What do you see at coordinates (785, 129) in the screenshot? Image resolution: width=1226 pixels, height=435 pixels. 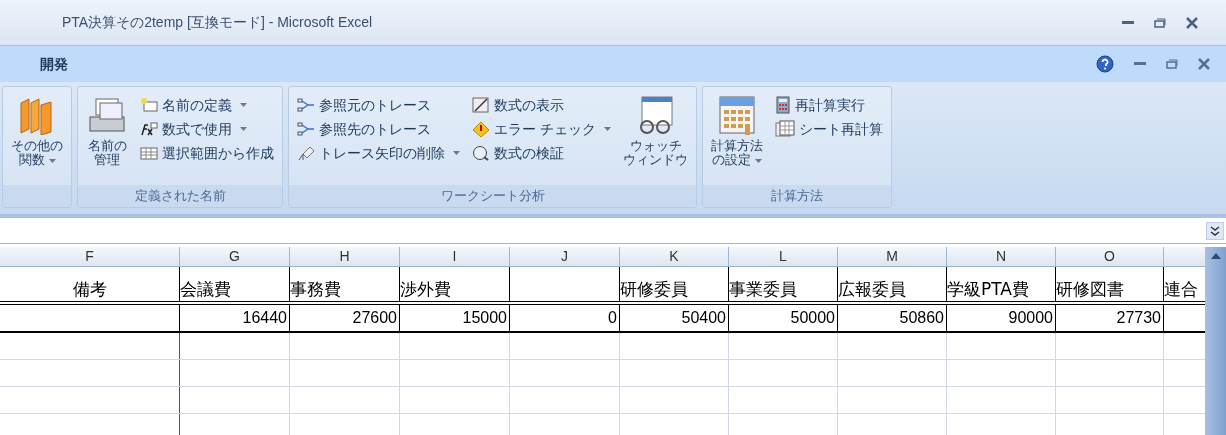 I see `sheets-icon` at bounding box center [785, 129].